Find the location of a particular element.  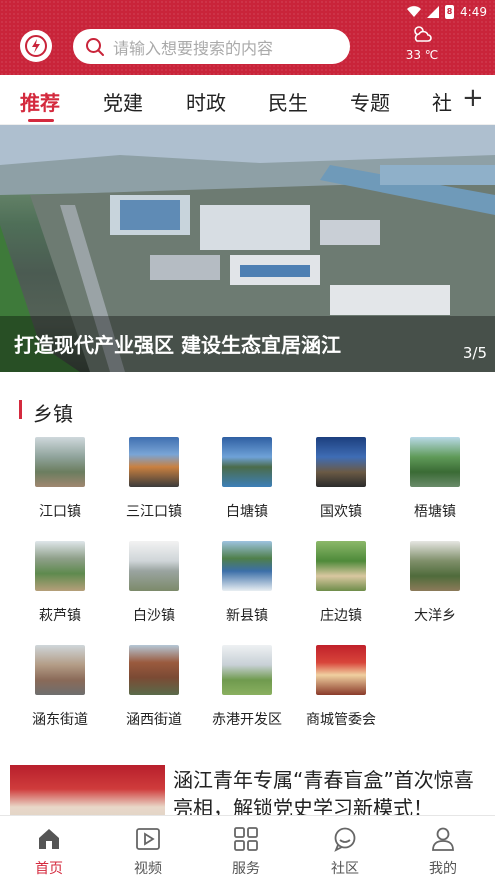

town-label: 涵西街道 is located at coordinates (154, 720).